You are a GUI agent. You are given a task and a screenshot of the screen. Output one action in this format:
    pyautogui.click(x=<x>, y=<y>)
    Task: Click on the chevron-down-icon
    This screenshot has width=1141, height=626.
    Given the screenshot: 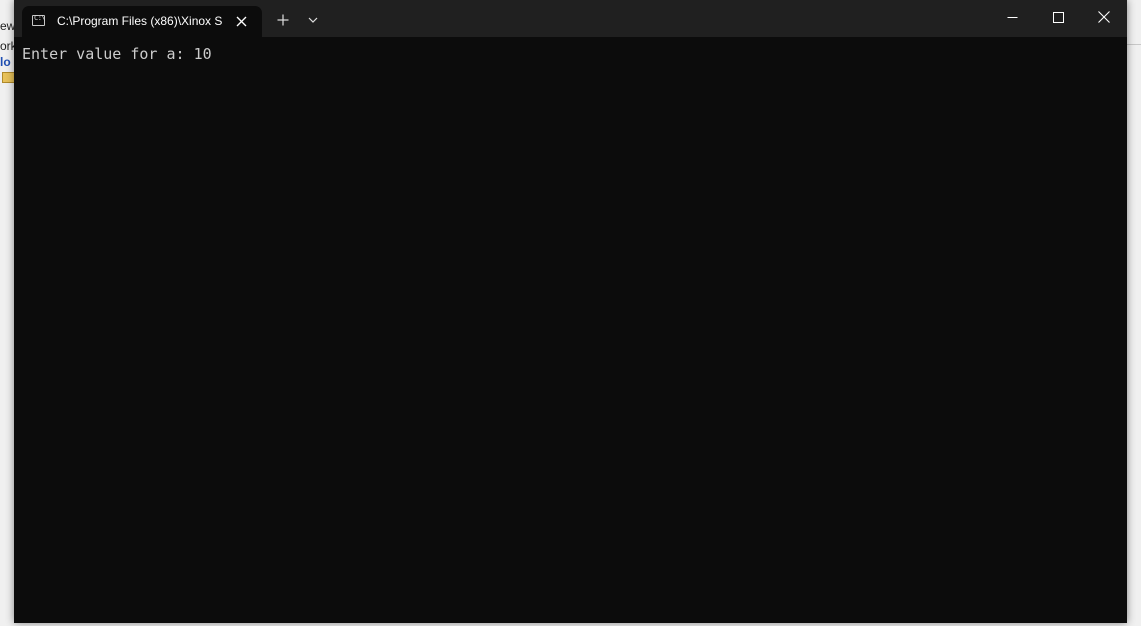 What is the action you would take?
    pyautogui.click(x=313, y=20)
    